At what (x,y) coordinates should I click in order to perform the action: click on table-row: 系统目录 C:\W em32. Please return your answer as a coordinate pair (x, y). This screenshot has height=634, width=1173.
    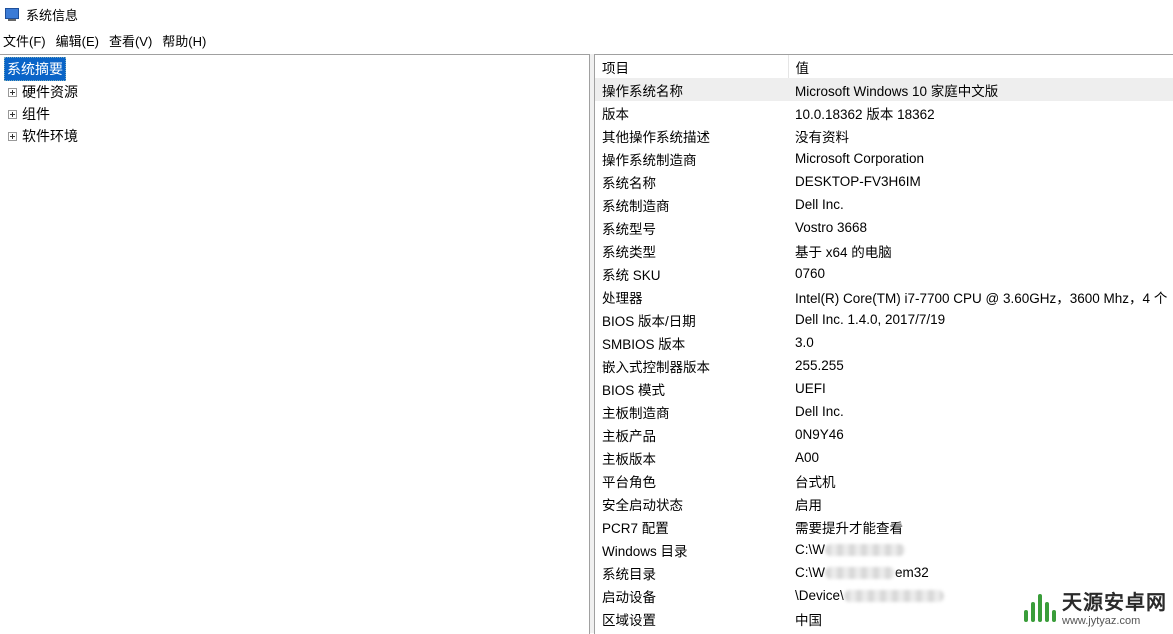
    Looking at the image, I should click on (884, 572).